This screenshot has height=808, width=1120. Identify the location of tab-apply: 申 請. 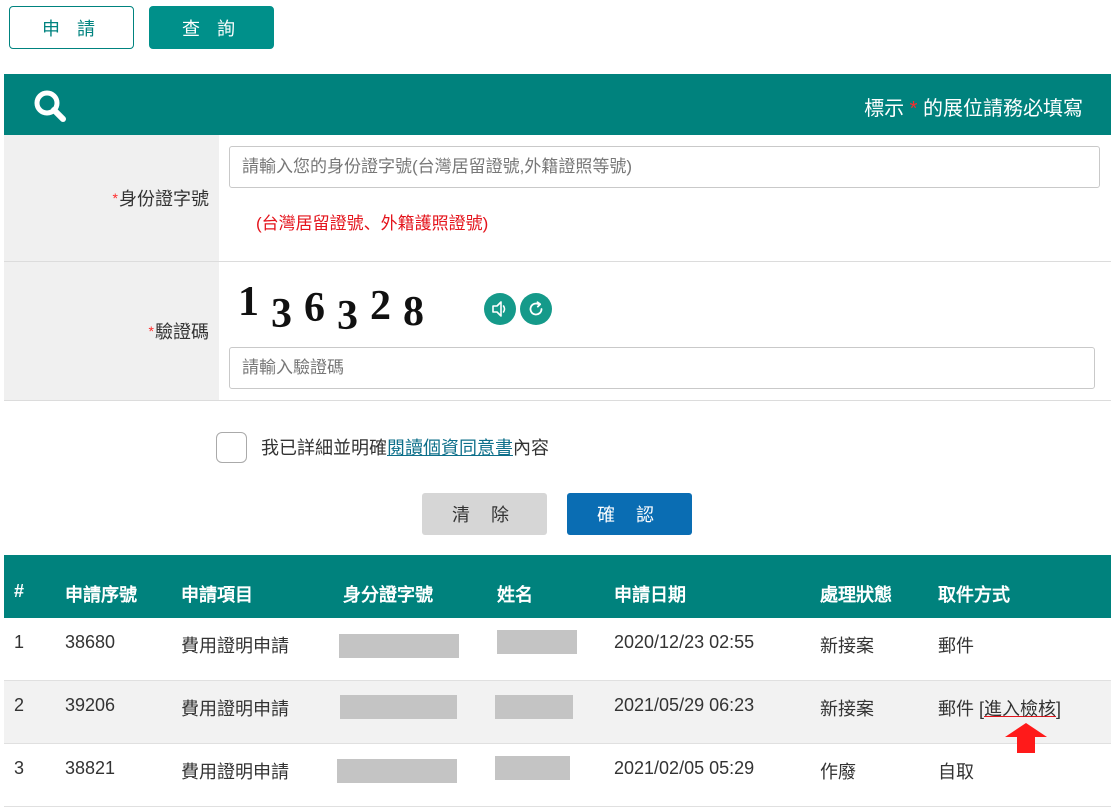
(71, 27).